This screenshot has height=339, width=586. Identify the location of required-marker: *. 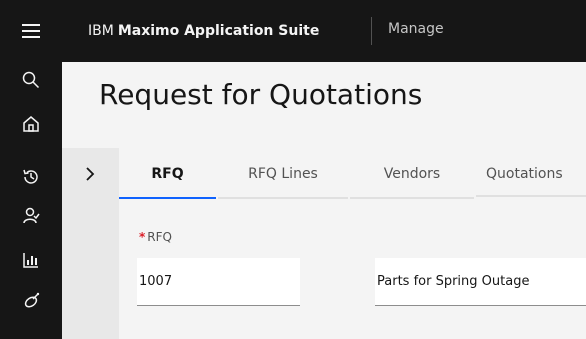
(142, 237).